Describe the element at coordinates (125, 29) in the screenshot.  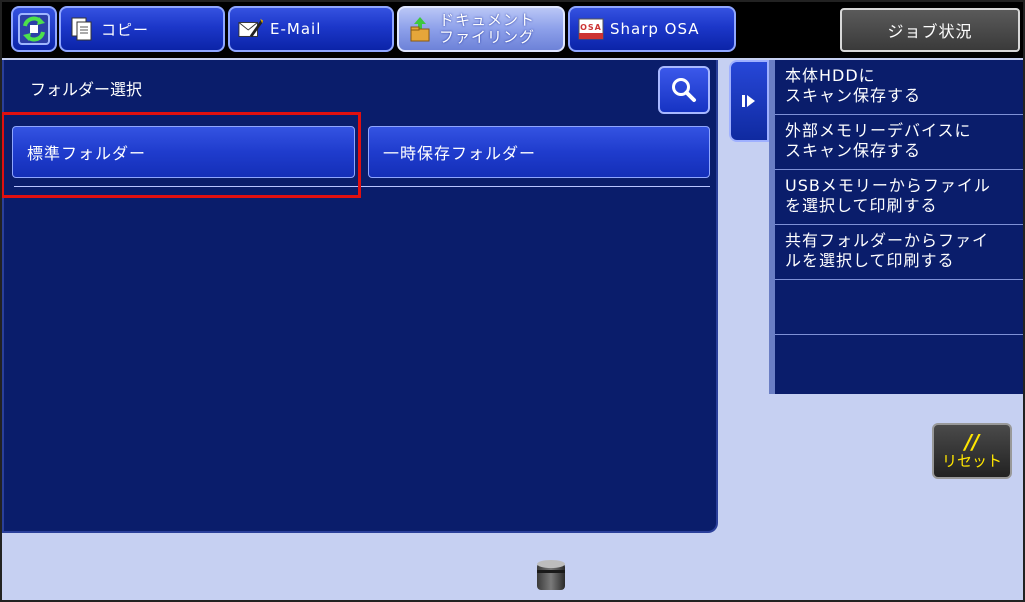
I see `tab-copy-label: コピー` at that location.